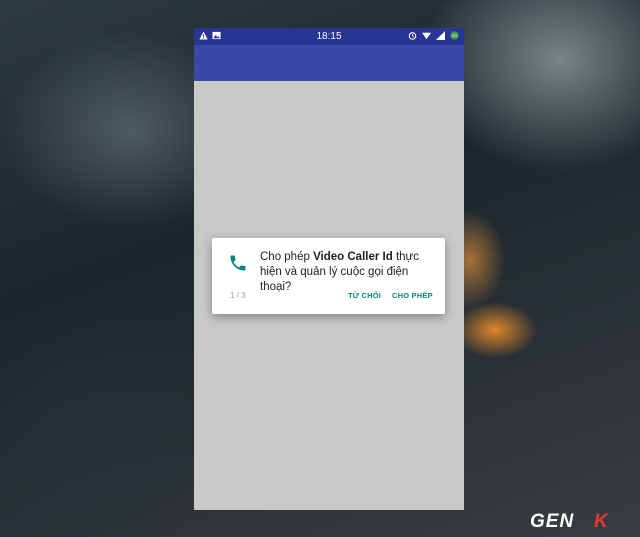 The width and height of the screenshot is (640, 537). I want to click on app-bar, so click(329, 63).